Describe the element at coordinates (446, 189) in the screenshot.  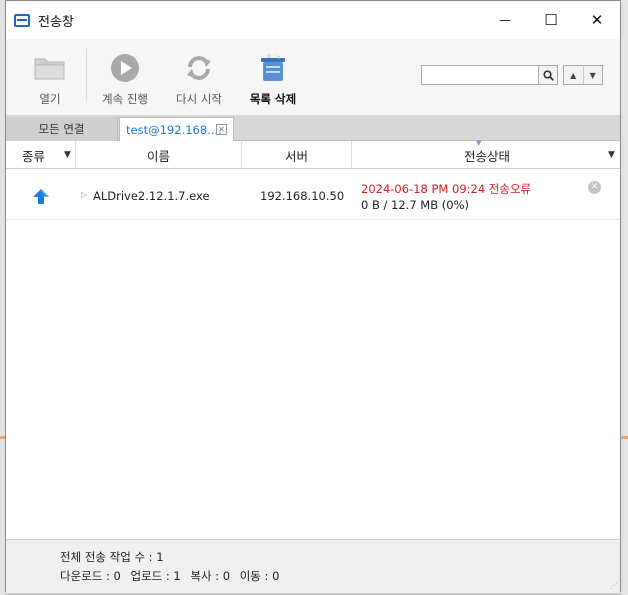
I see `transfer-status: 2024-06-18 PM 09:24 전송오류` at that location.